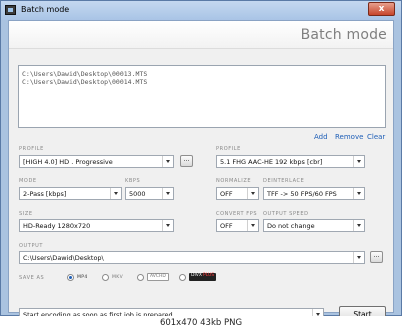  I want to click on window-title: Batch mode, so click(45, 9).